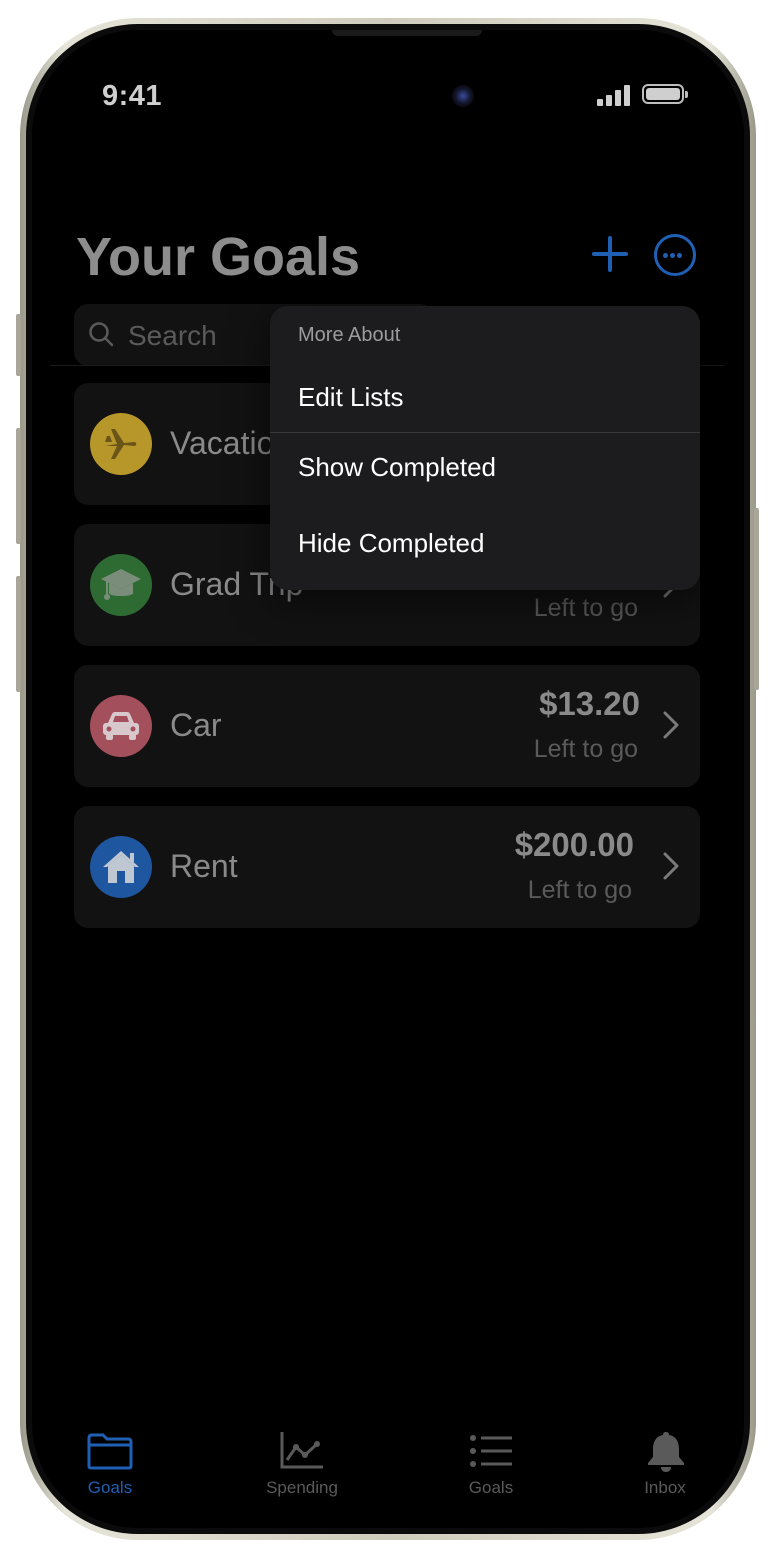  Describe the element at coordinates (18, 486) in the screenshot. I see `volume-up-button` at that location.